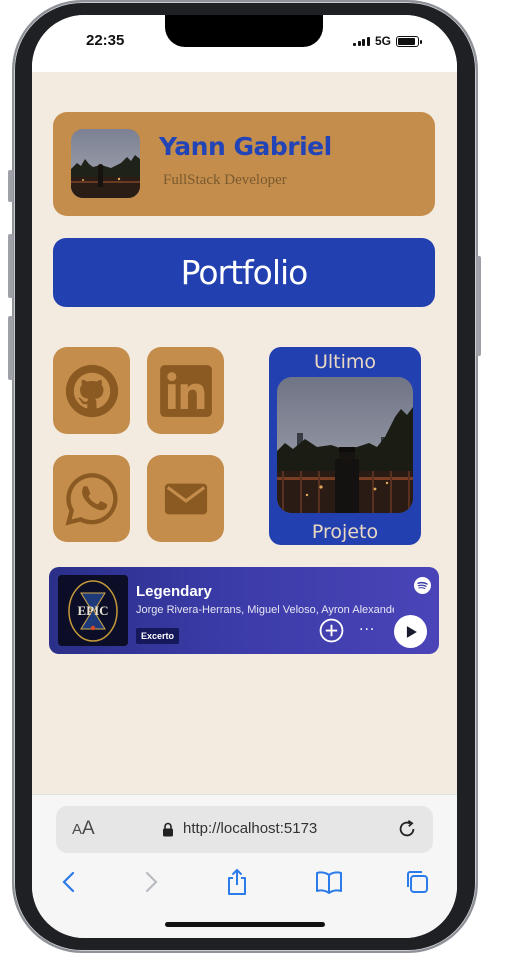 The width and height of the screenshot is (517, 960). I want to click on github-icon, so click(91, 390).